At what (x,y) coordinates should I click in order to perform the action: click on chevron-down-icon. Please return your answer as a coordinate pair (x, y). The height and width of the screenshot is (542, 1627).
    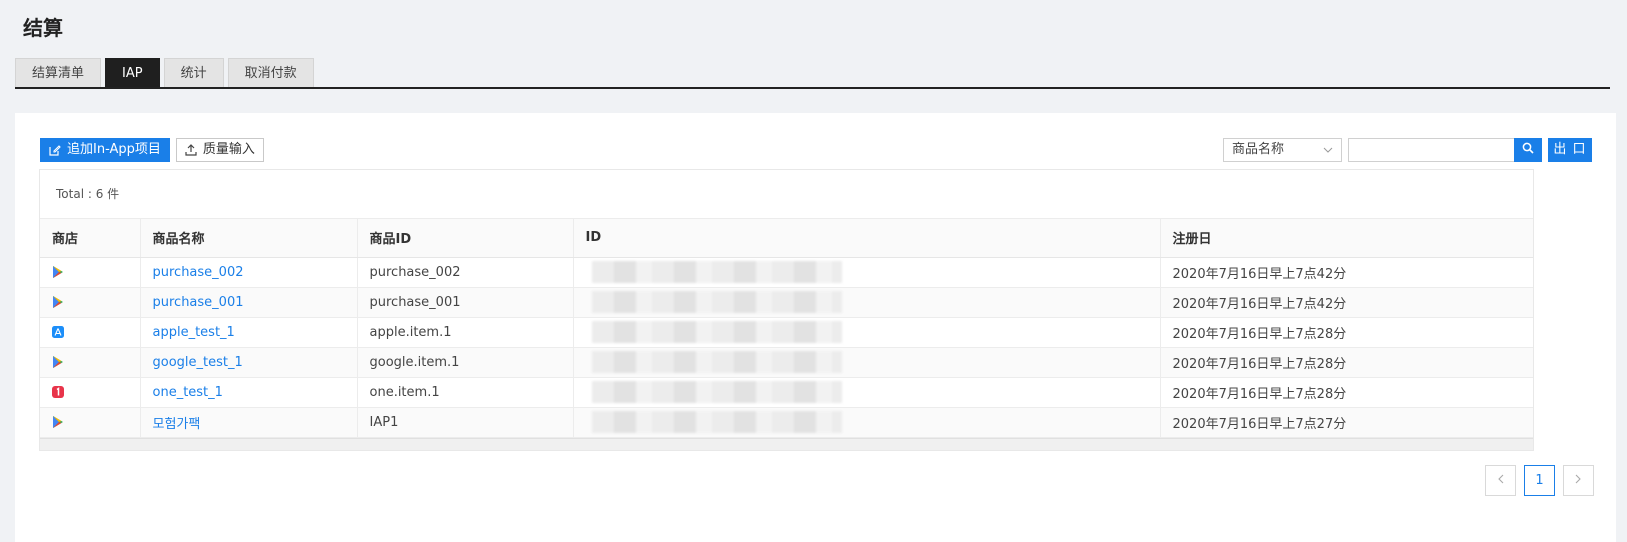
    Looking at the image, I should click on (1328, 150).